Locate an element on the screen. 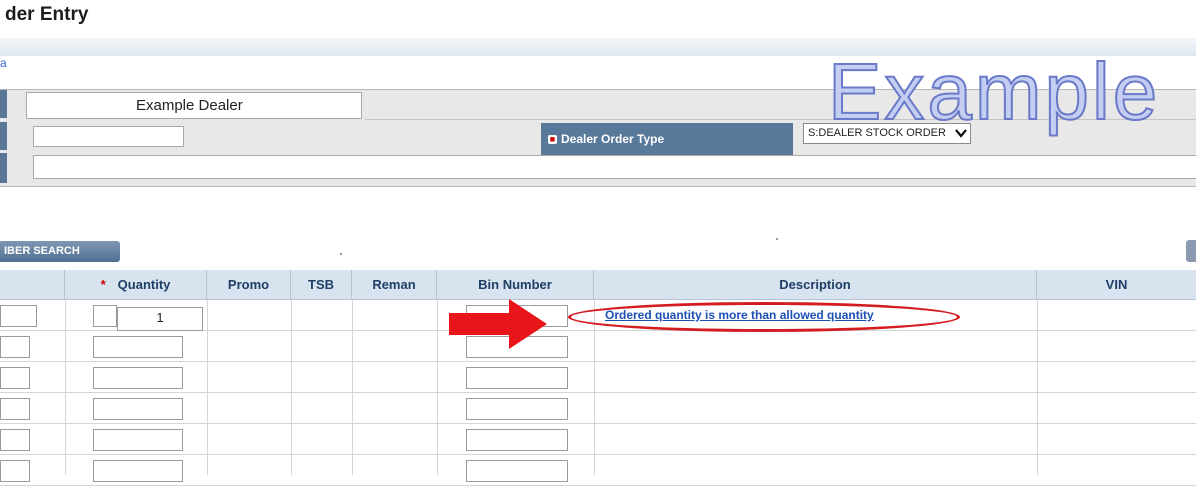  number-search-button: IBER SEARCH is located at coordinates (60, 251).